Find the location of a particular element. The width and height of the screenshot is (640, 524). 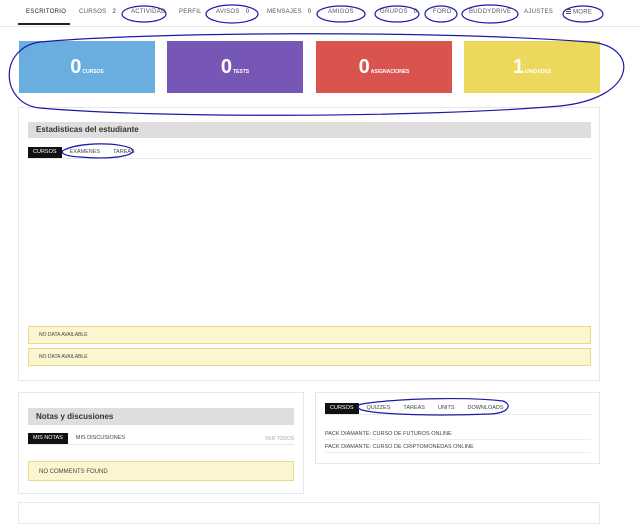

notes-tabs: Mis notas Mis discusiones is located at coordinates (80, 438).